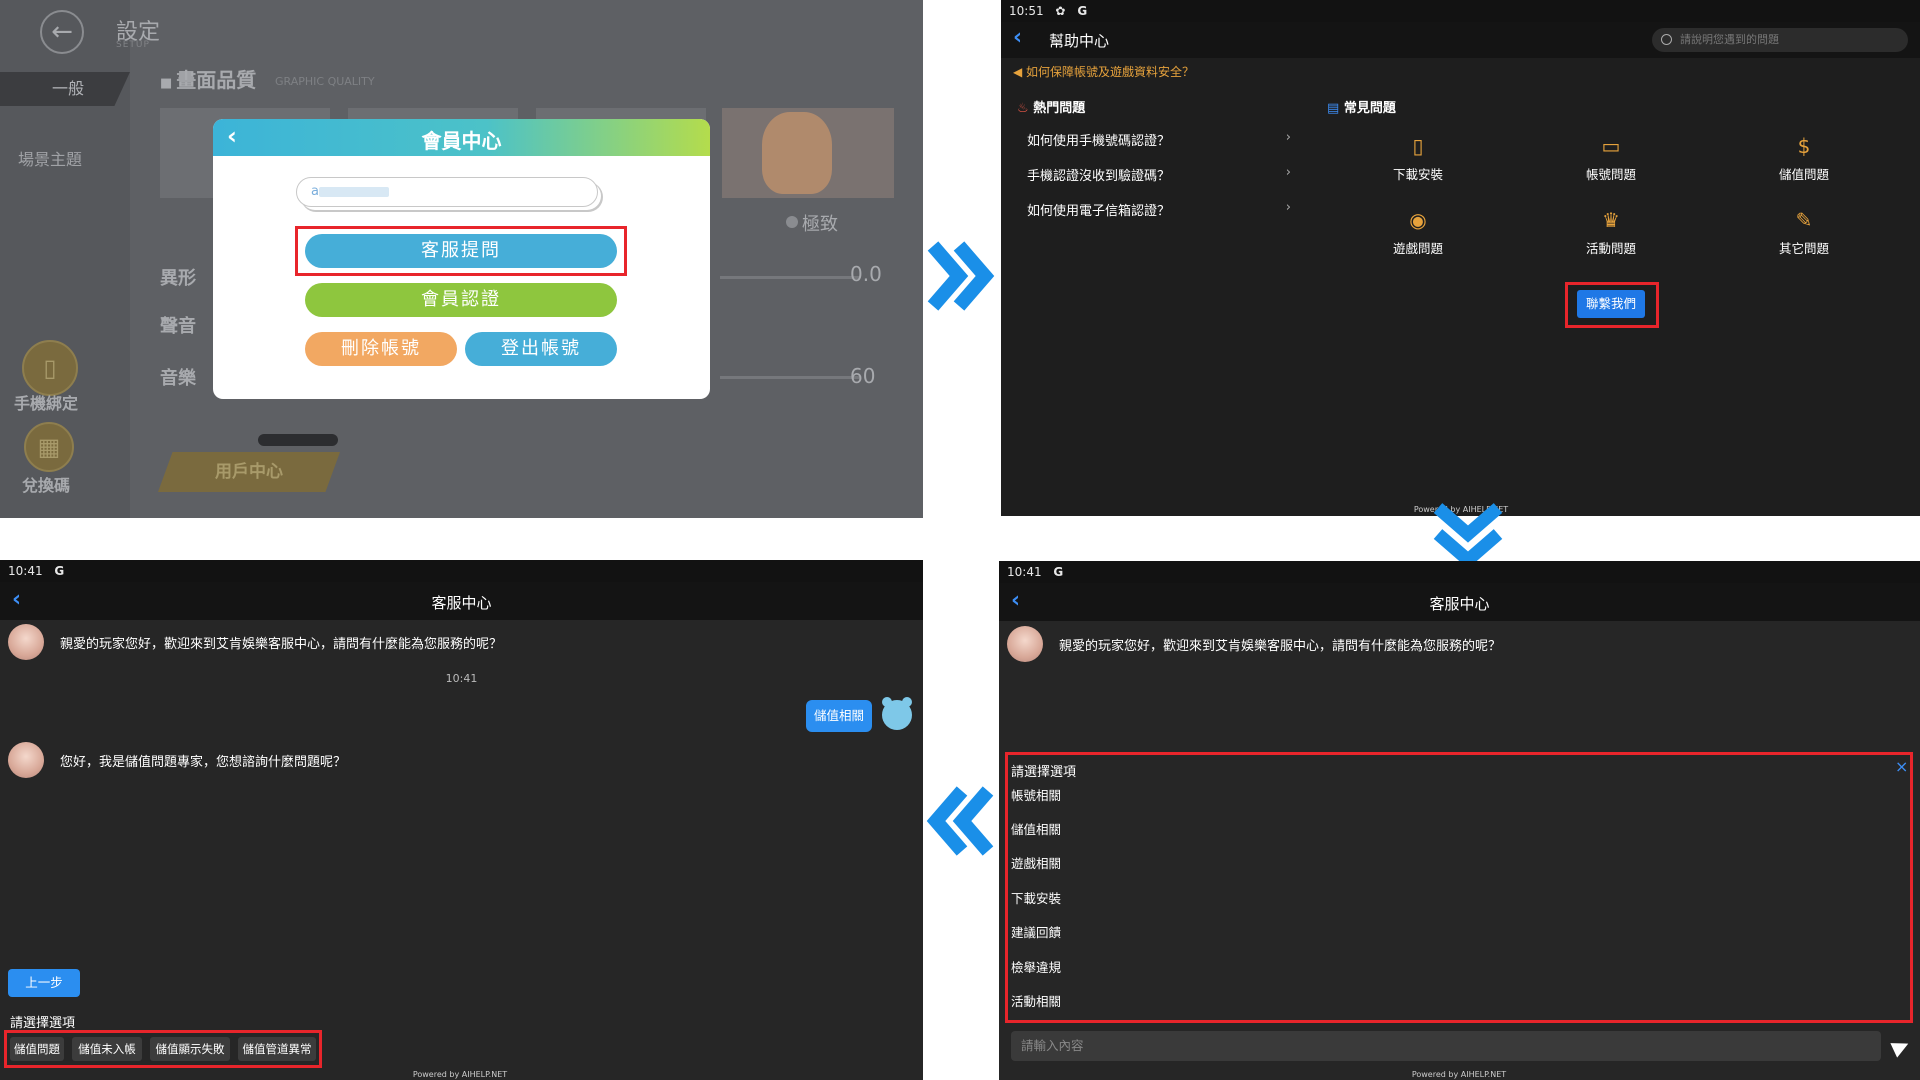 The width and height of the screenshot is (1920, 1080). Describe the element at coordinates (1610, 248) in the screenshot. I see `faq-label: 活動問題` at that location.